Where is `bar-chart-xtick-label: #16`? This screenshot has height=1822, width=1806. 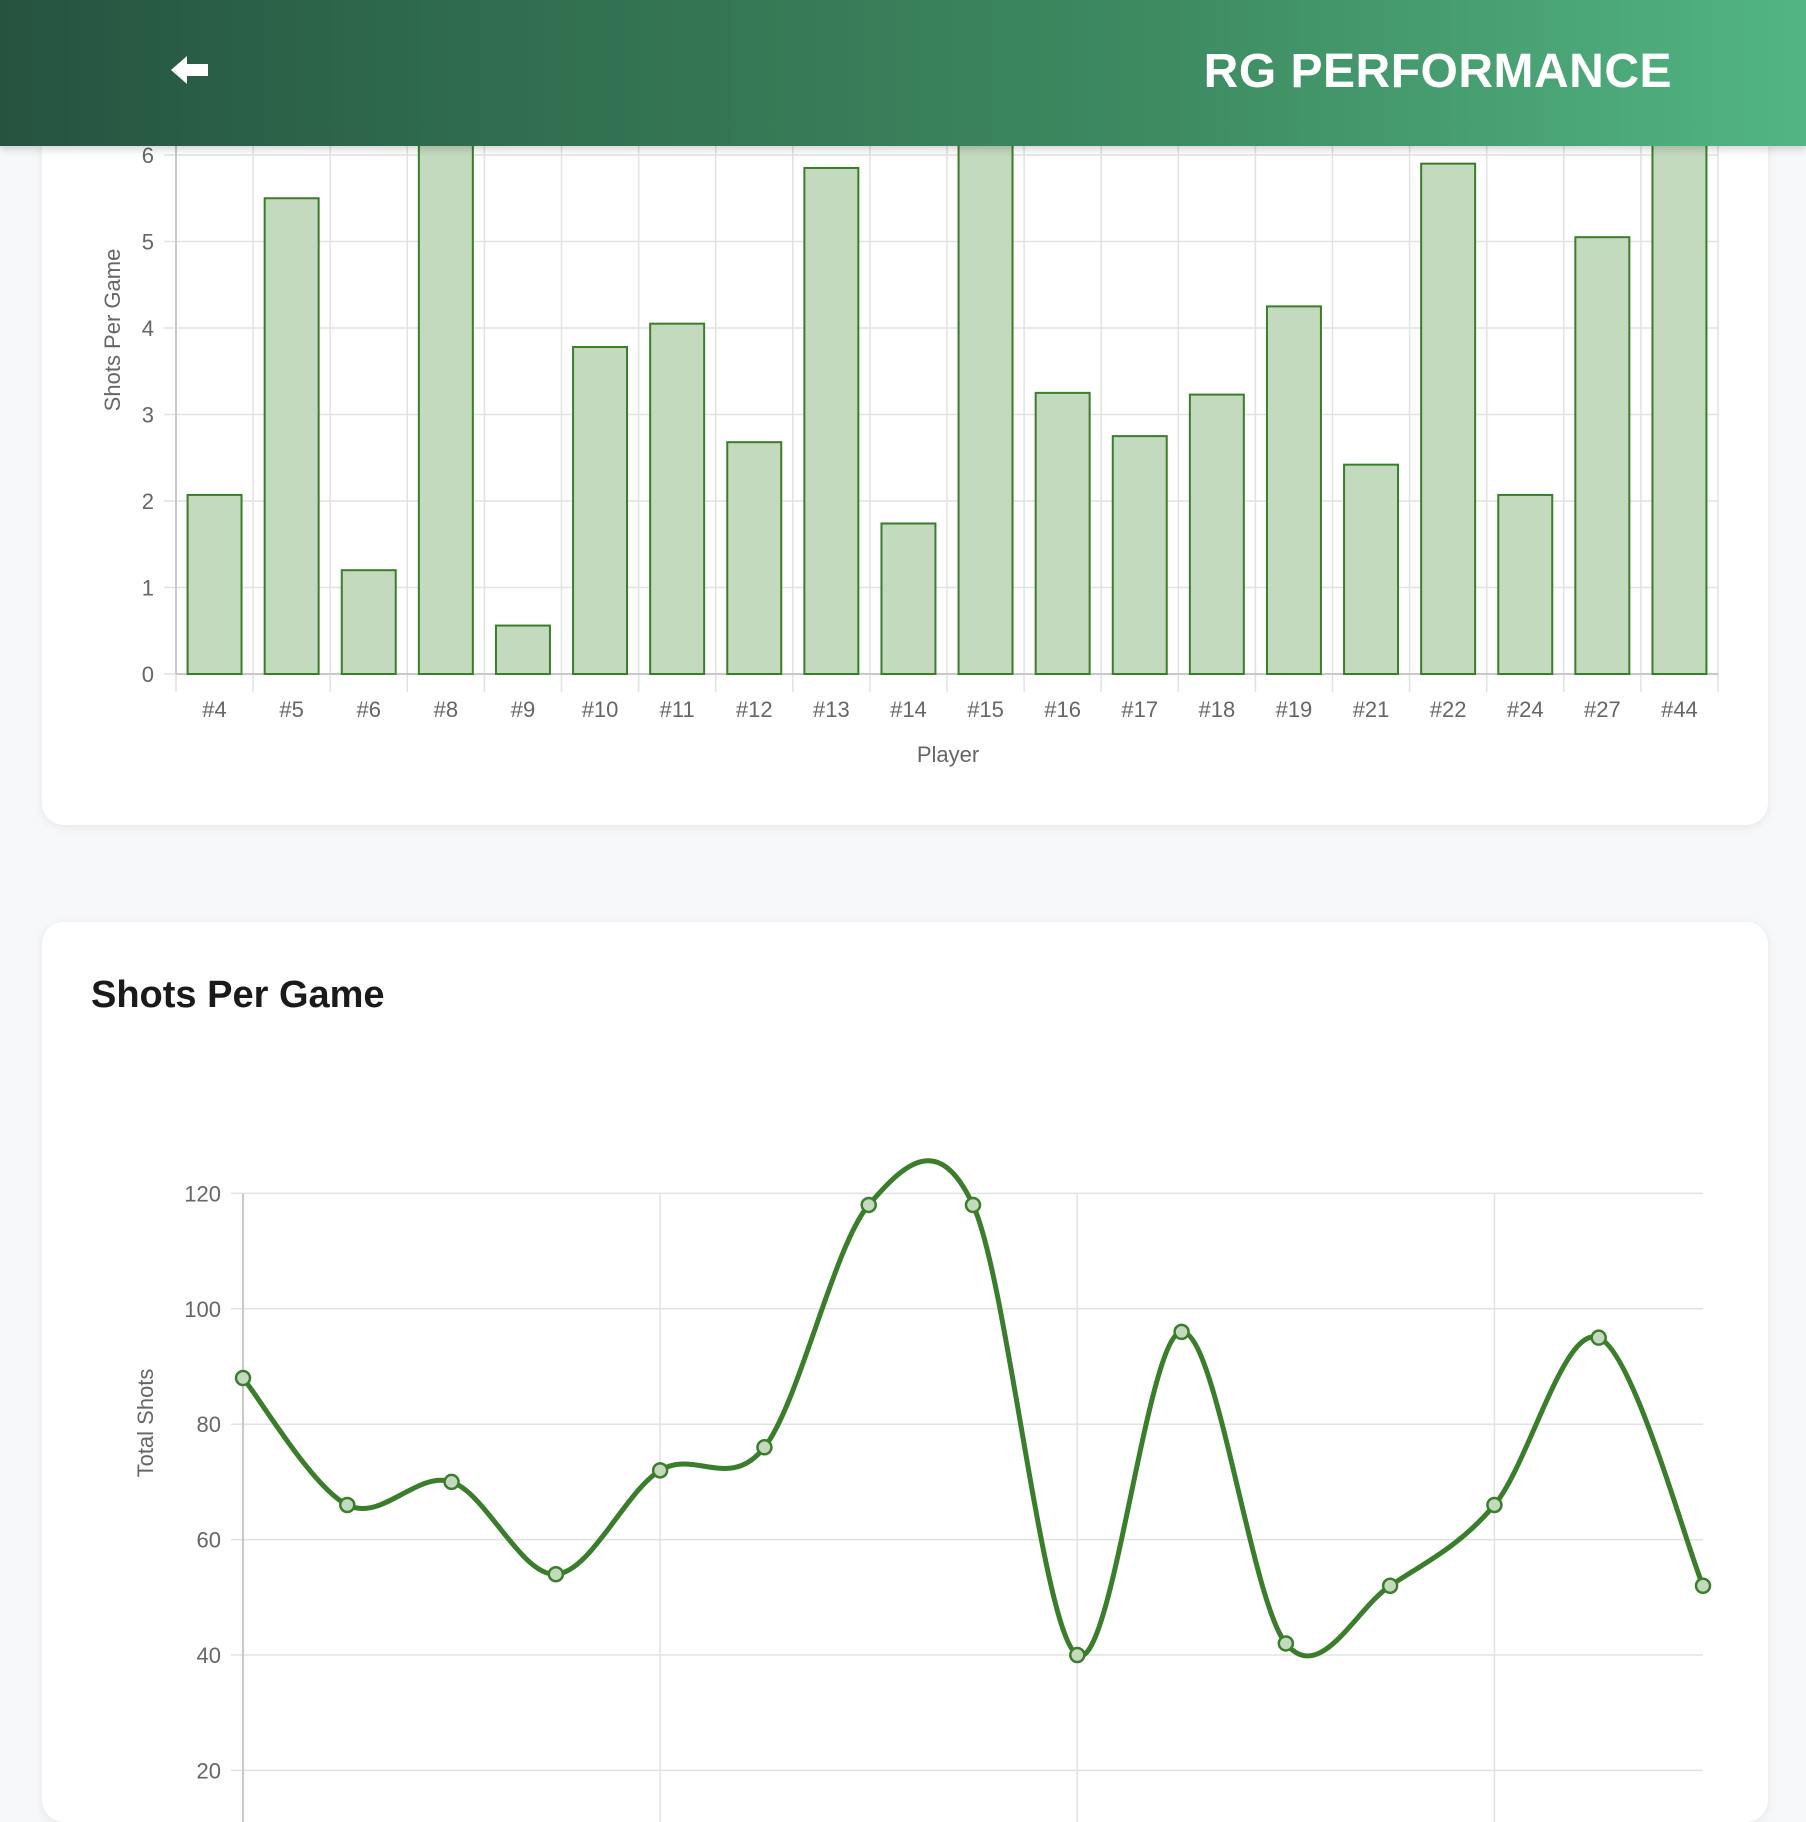 bar-chart-xtick-label: #16 is located at coordinates (1062, 709).